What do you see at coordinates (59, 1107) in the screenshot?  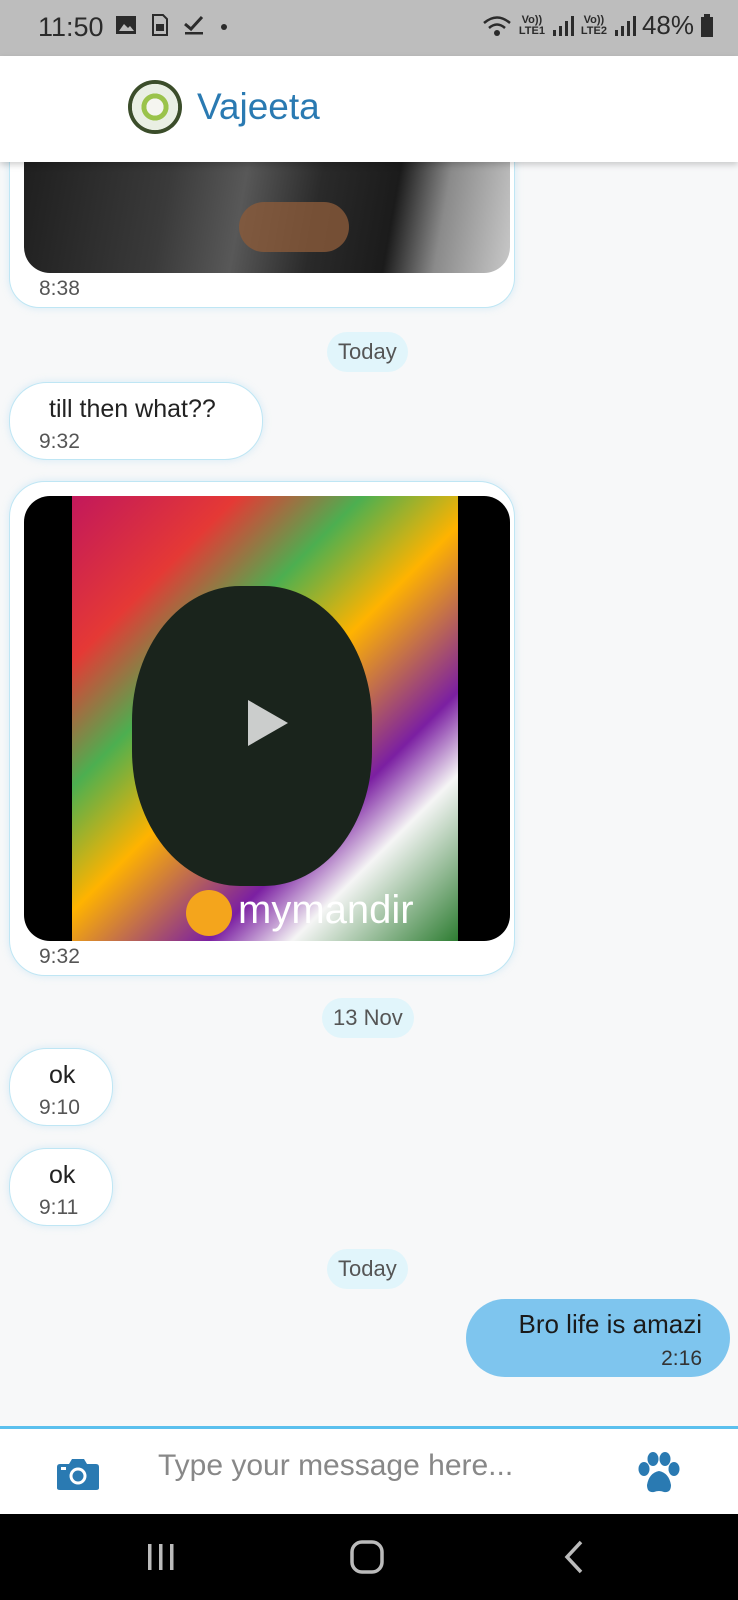 I see `message-time: 9:10` at bounding box center [59, 1107].